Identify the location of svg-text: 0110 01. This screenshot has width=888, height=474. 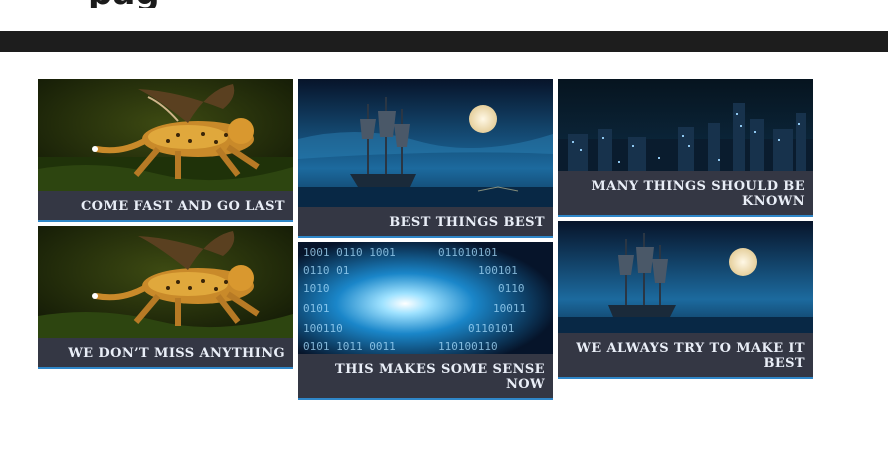
(326, 270).